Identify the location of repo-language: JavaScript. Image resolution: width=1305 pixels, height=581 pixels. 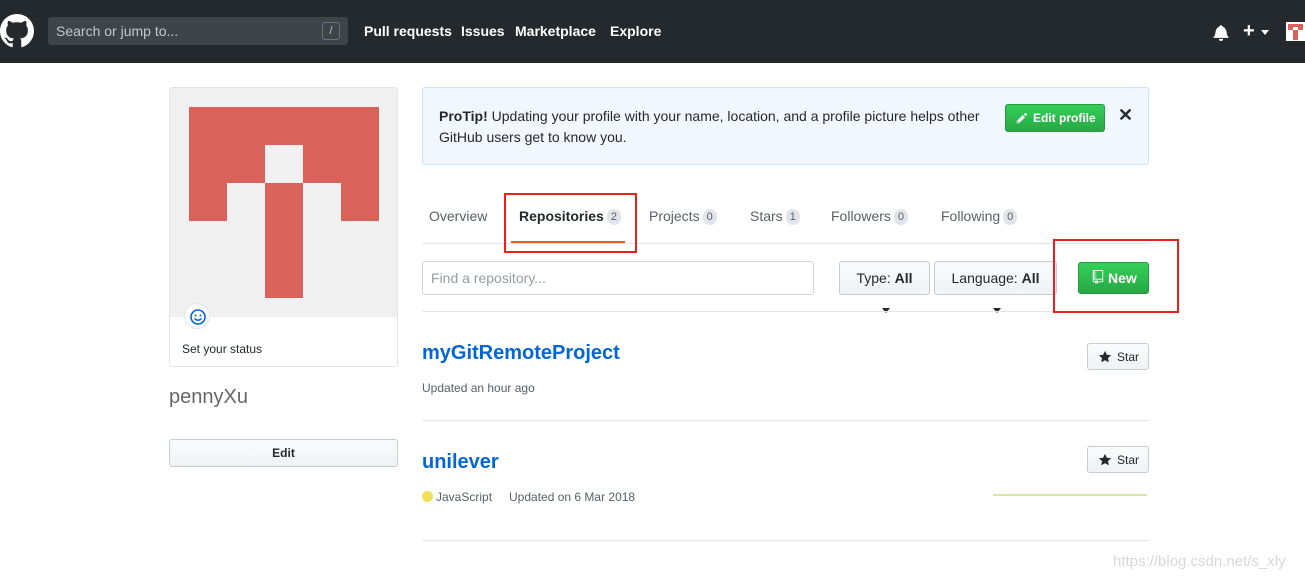
(457, 497).